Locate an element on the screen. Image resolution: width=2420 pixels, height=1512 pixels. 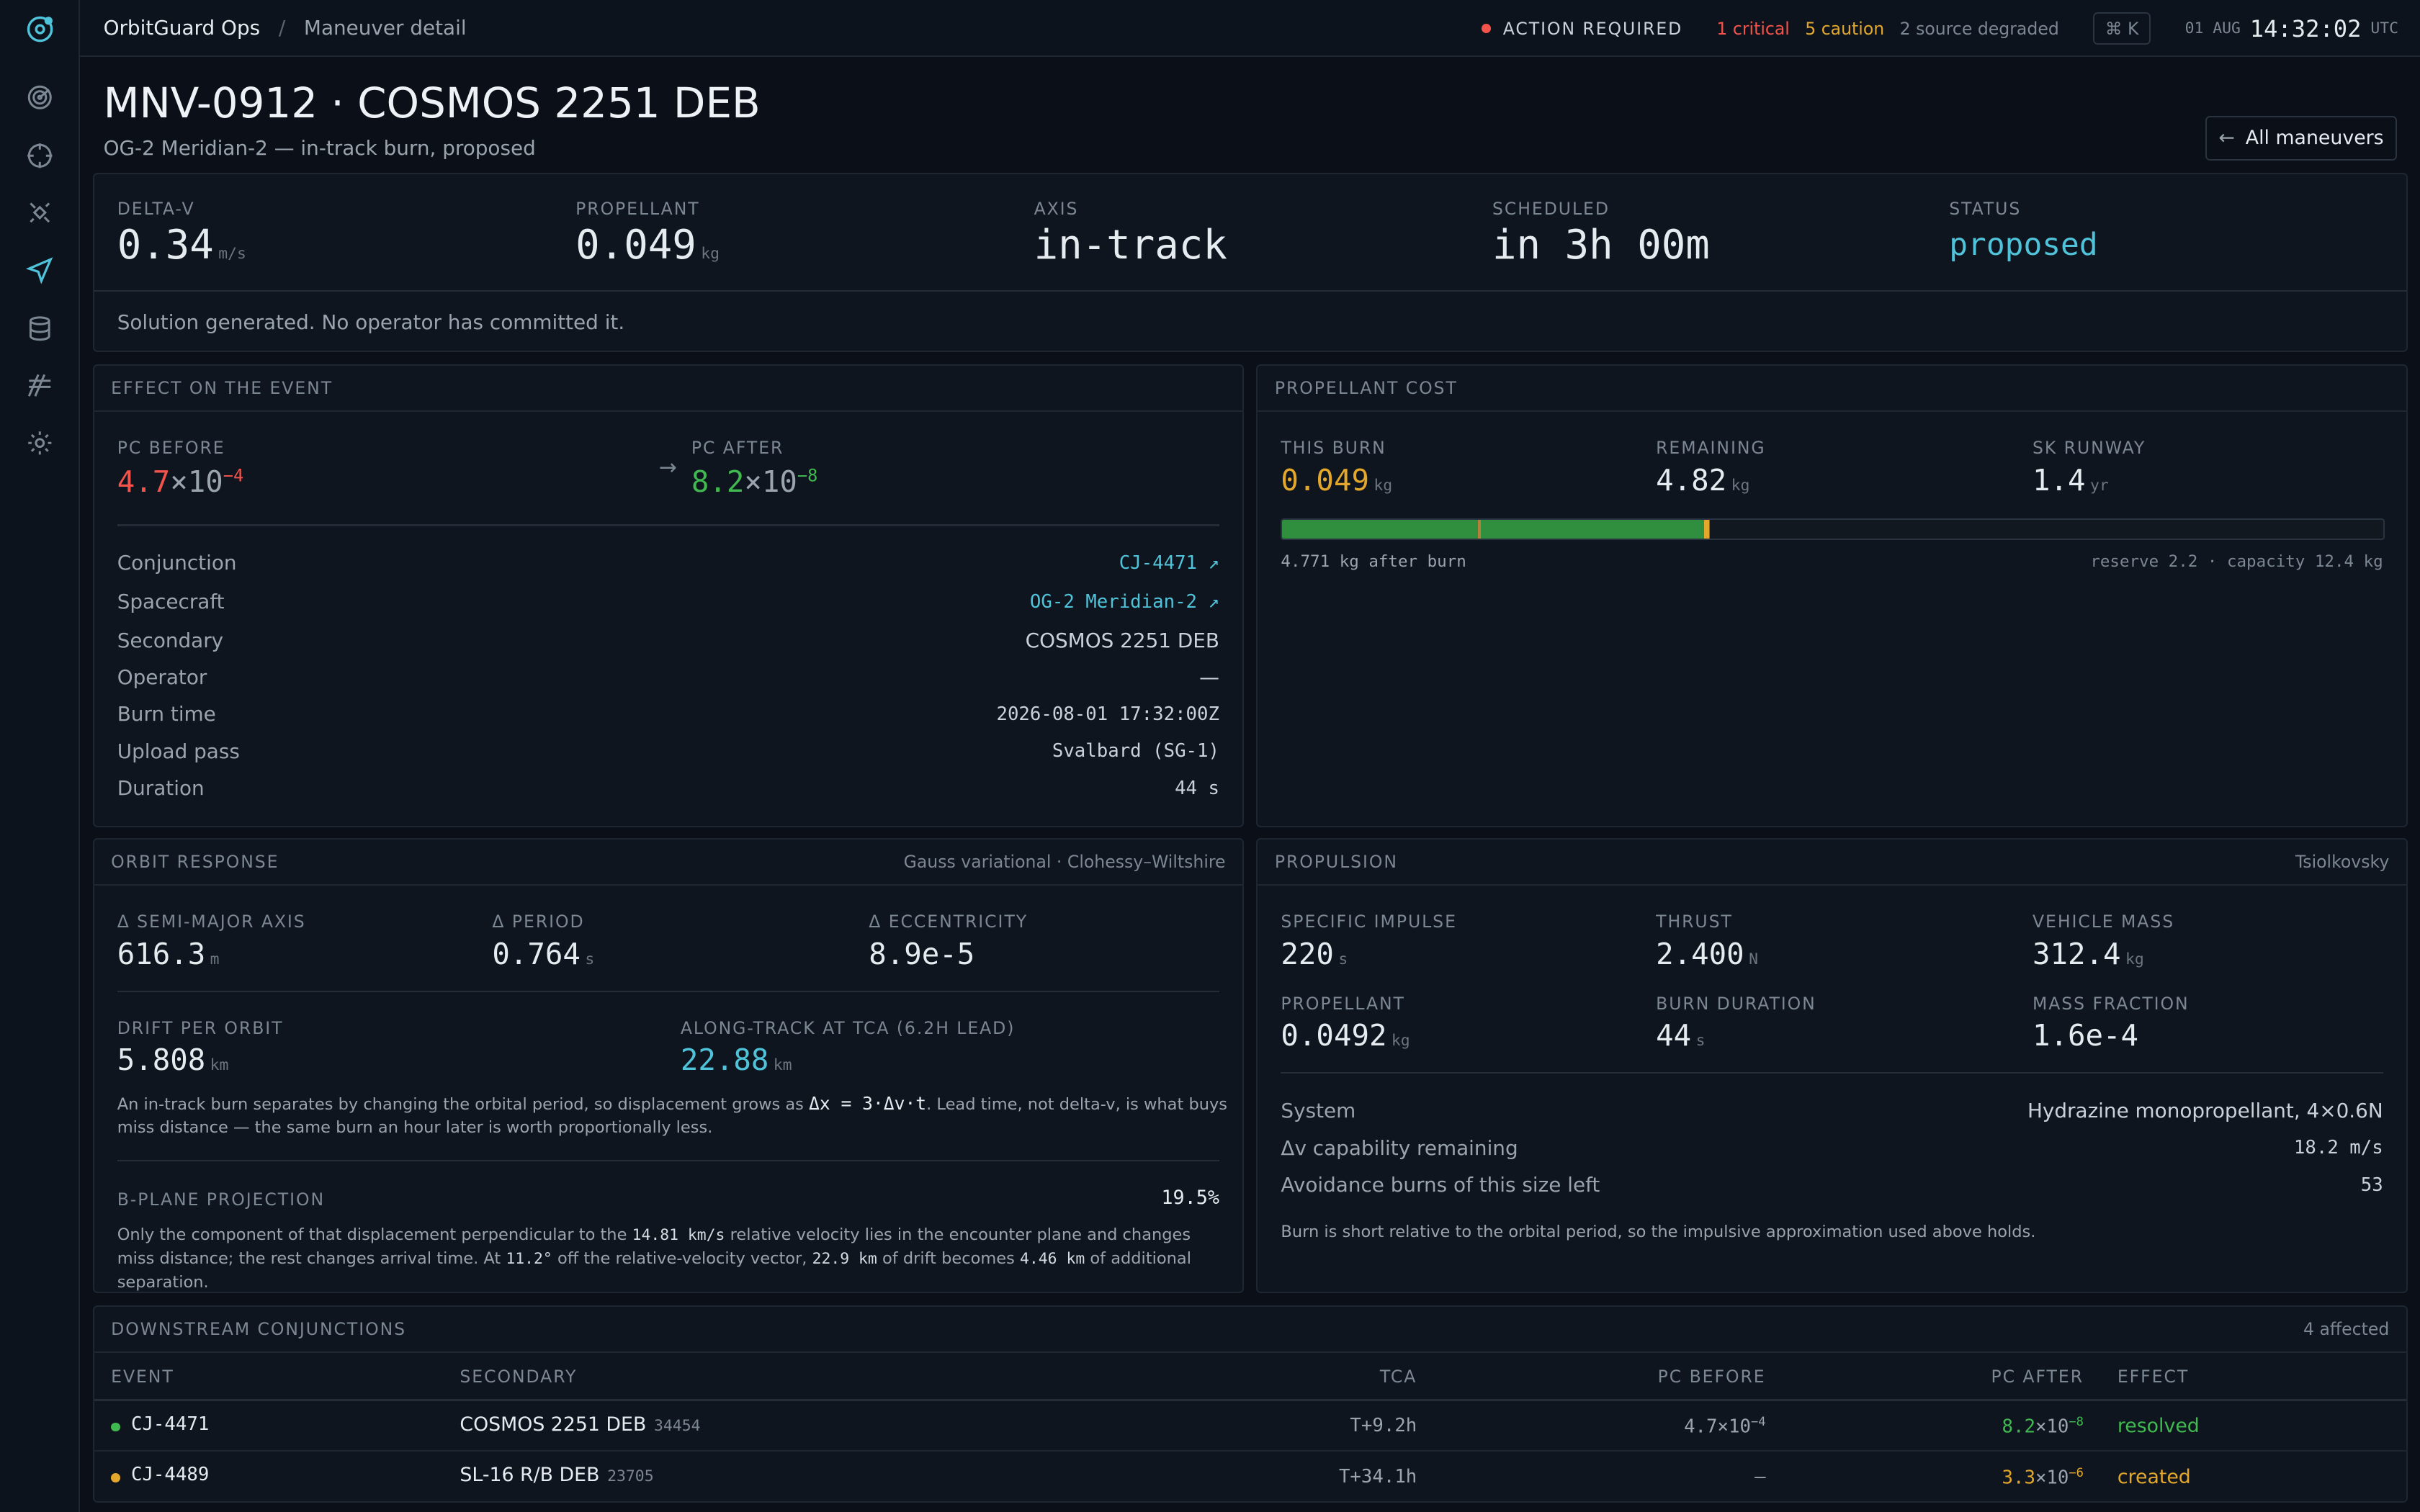
clock: 14:32:02 is located at coordinates (2305, 28).